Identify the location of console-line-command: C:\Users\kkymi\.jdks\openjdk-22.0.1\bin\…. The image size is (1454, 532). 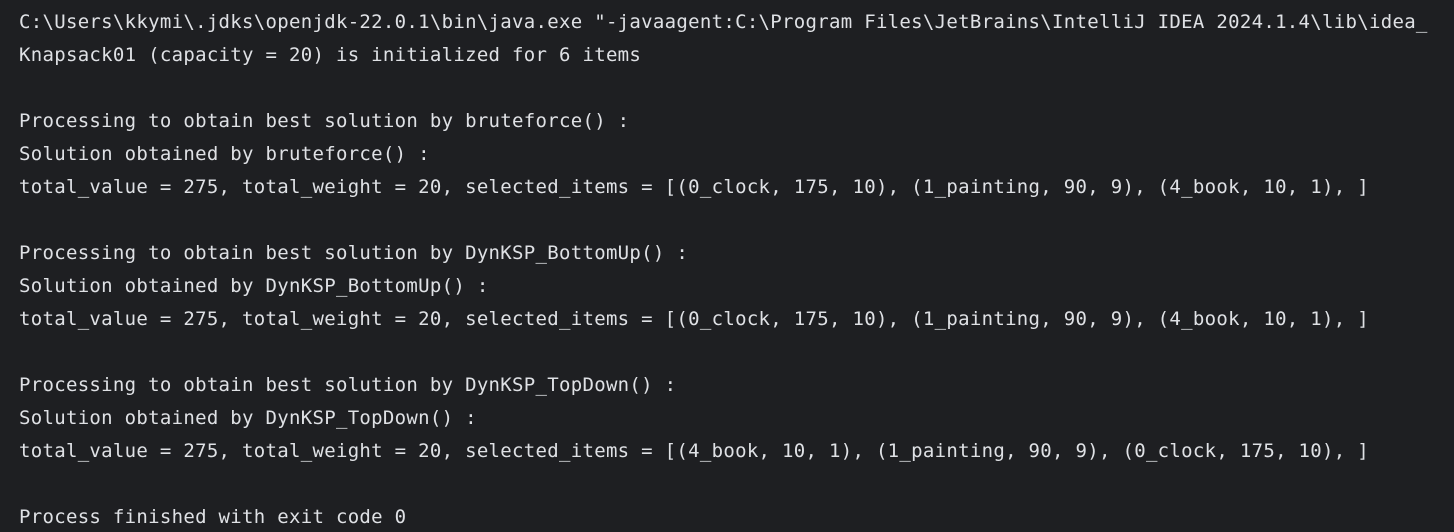
(723, 22).